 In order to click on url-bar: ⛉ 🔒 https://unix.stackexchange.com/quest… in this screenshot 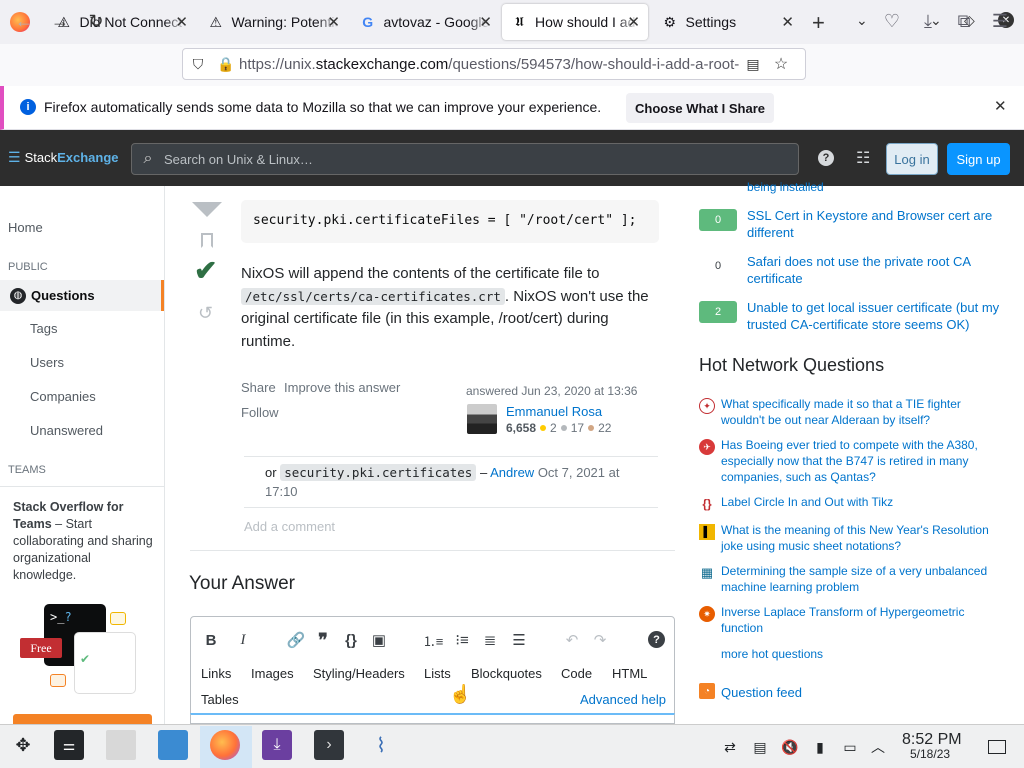, I will do `click(494, 64)`.